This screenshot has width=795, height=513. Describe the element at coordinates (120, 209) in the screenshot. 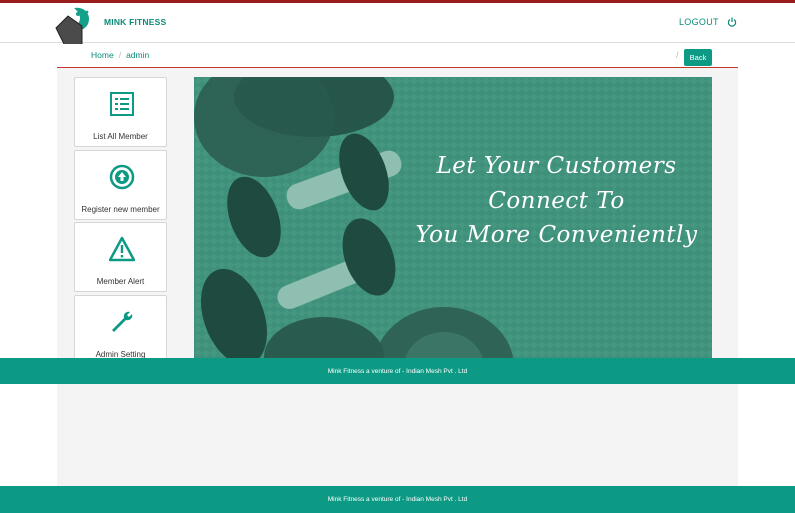

I see `card-label: Register new member` at that location.